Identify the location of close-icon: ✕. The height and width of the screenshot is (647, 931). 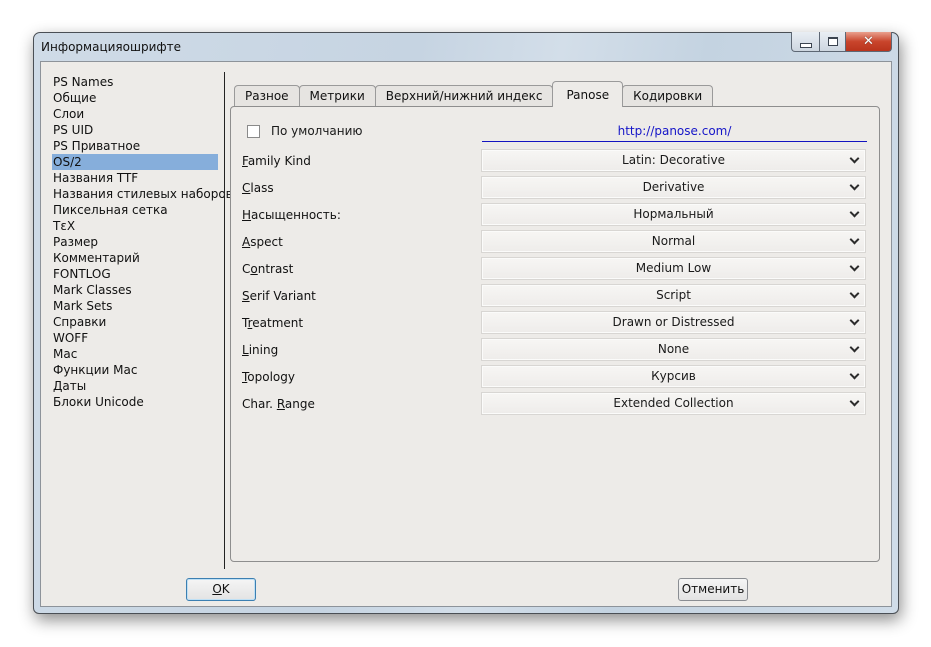
(868, 41).